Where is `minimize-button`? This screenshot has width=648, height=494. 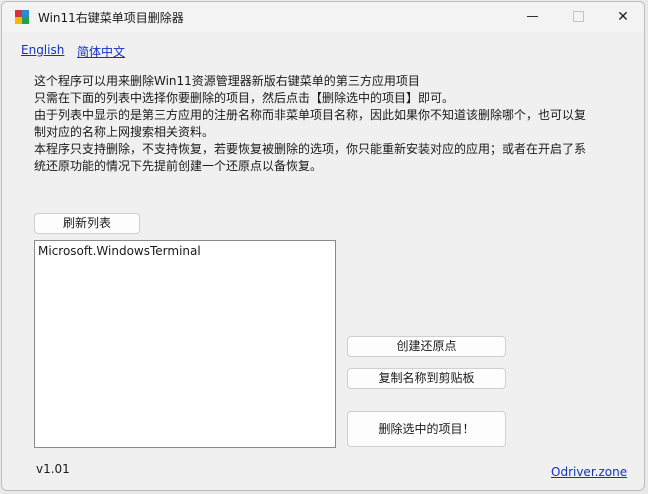 minimize-button is located at coordinates (533, 17).